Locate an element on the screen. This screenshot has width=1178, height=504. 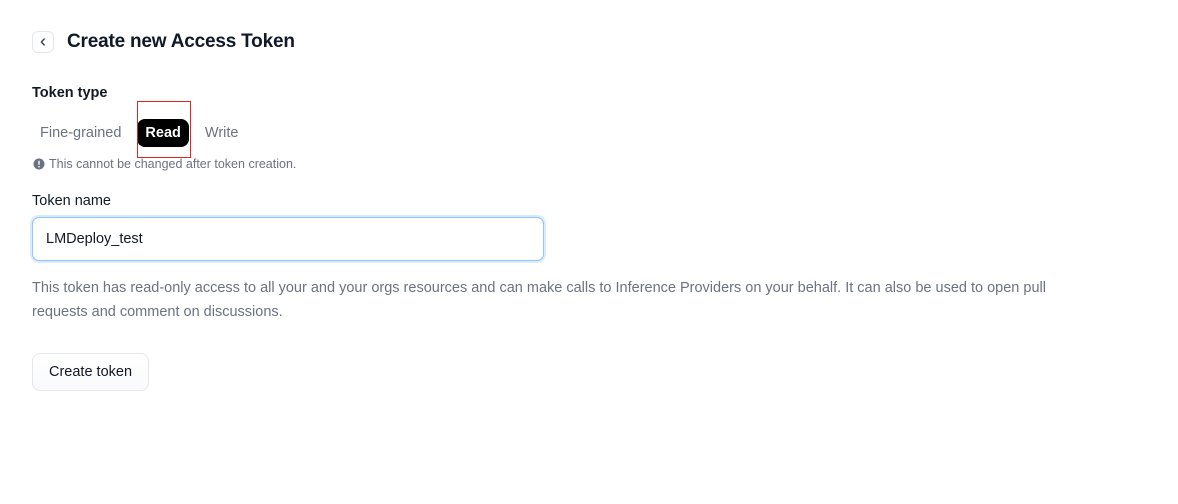
back-button is located at coordinates (43, 42).